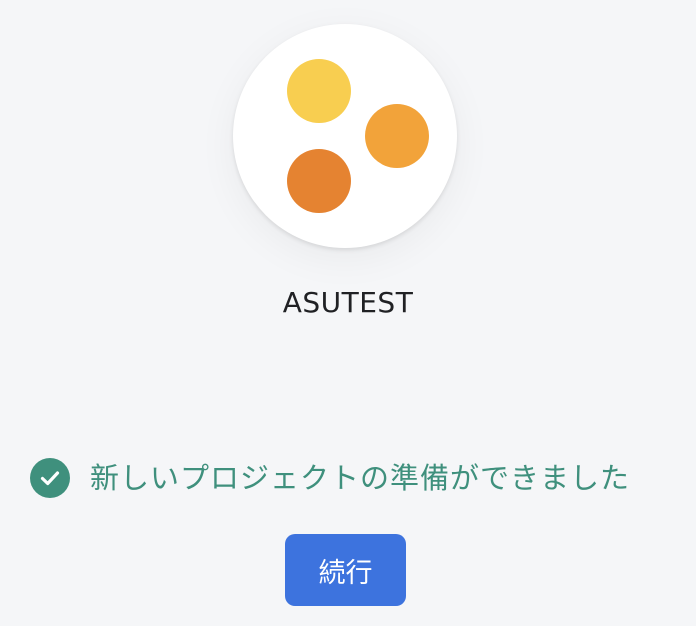 Image resolution: width=696 pixels, height=626 pixels. What do you see at coordinates (397, 136) in the screenshot?
I see `logo-dot-orange` at bounding box center [397, 136].